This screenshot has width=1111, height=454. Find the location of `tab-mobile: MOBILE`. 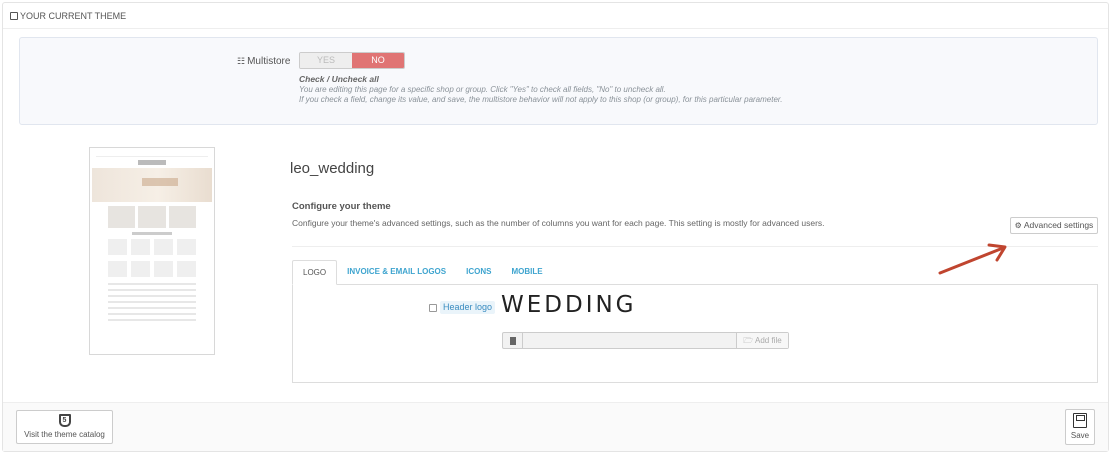

tab-mobile: MOBILE is located at coordinates (526, 272).